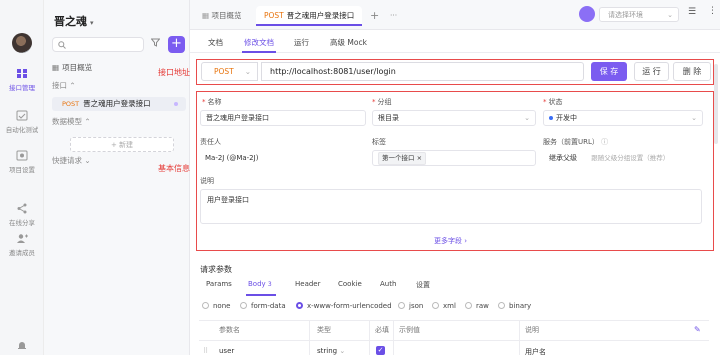  What do you see at coordinates (382, 102) in the screenshot?
I see `group-label: * 分组` at bounding box center [382, 102].